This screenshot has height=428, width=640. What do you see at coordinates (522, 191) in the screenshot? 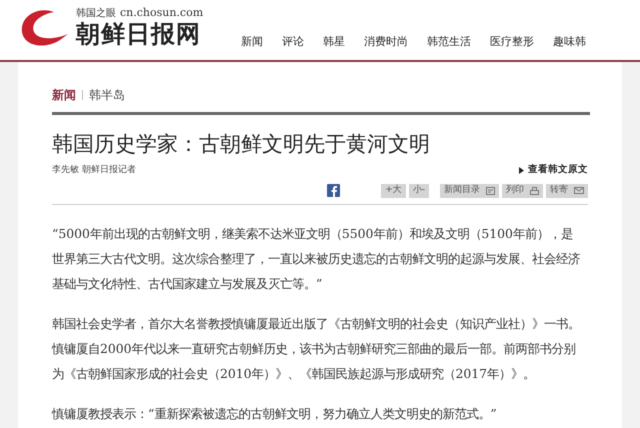
I see `tool-button: 列印` at bounding box center [522, 191].